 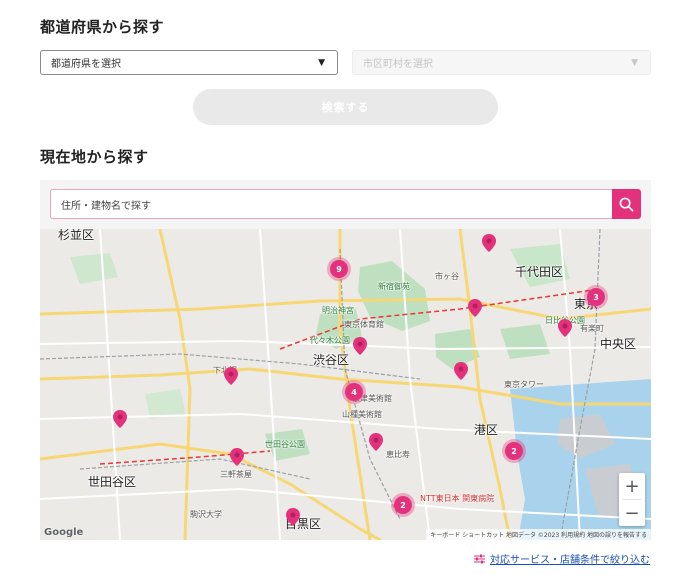 I want to click on city-select: 市区町村を選択 ▼, so click(x=501, y=62).